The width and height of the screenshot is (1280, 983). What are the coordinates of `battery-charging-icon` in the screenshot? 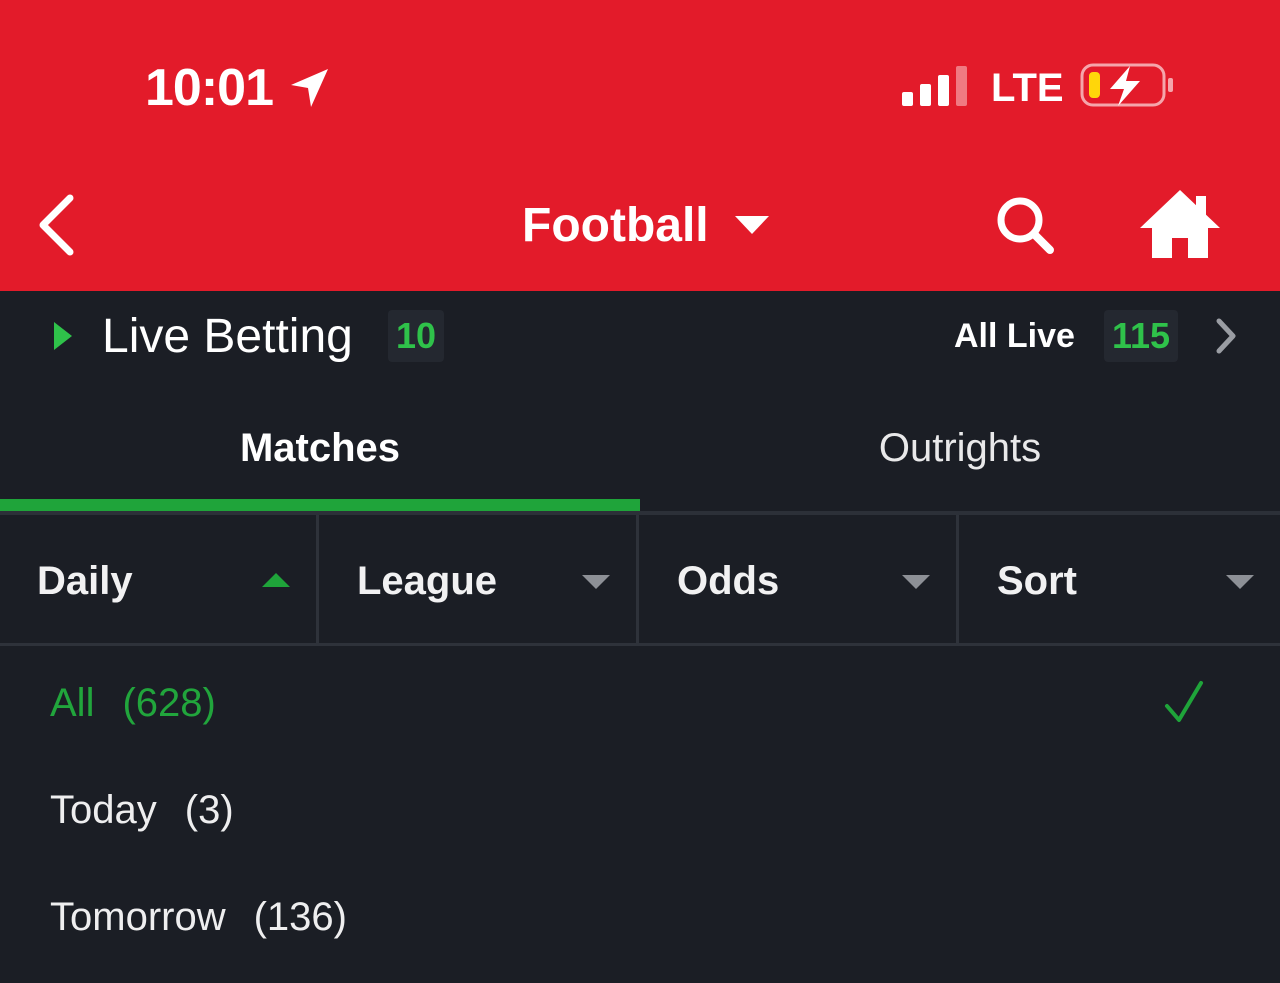 It's located at (1126, 85).